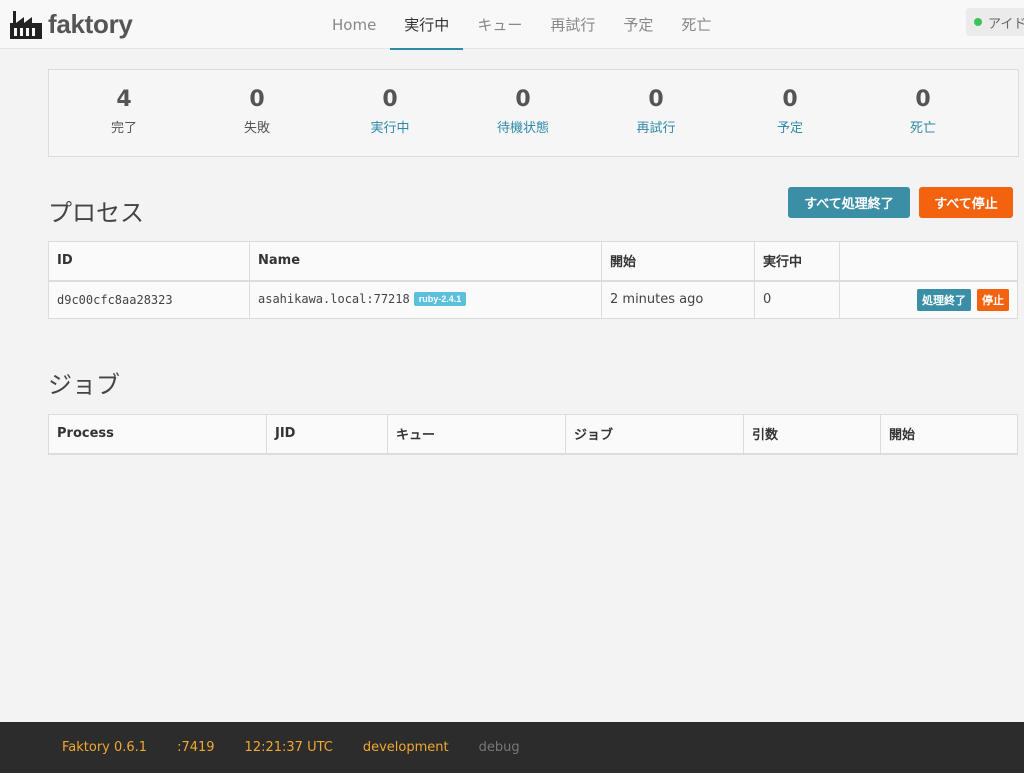 This screenshot has height=773, width=1024. Describe the element at coordinates (499, 747) in the screenshot. I see `footer-debug-link: debug` at that location.